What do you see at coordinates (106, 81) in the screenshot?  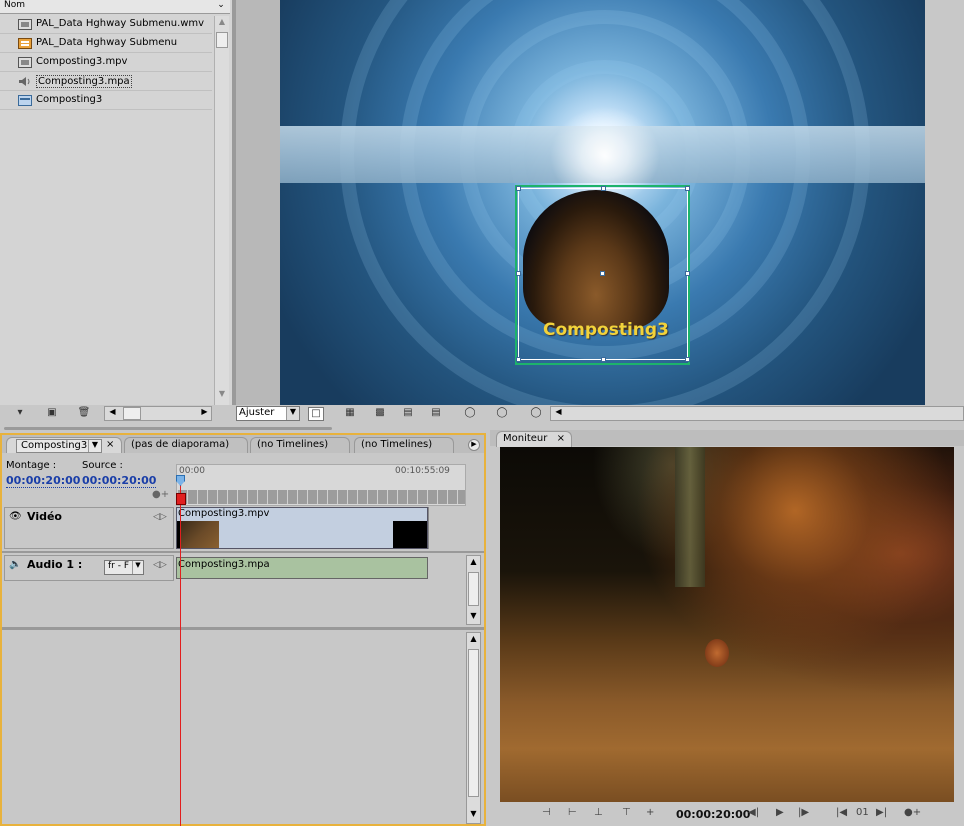 I see `project-item: Composting3.mpa` at bounding box center [106, 81].